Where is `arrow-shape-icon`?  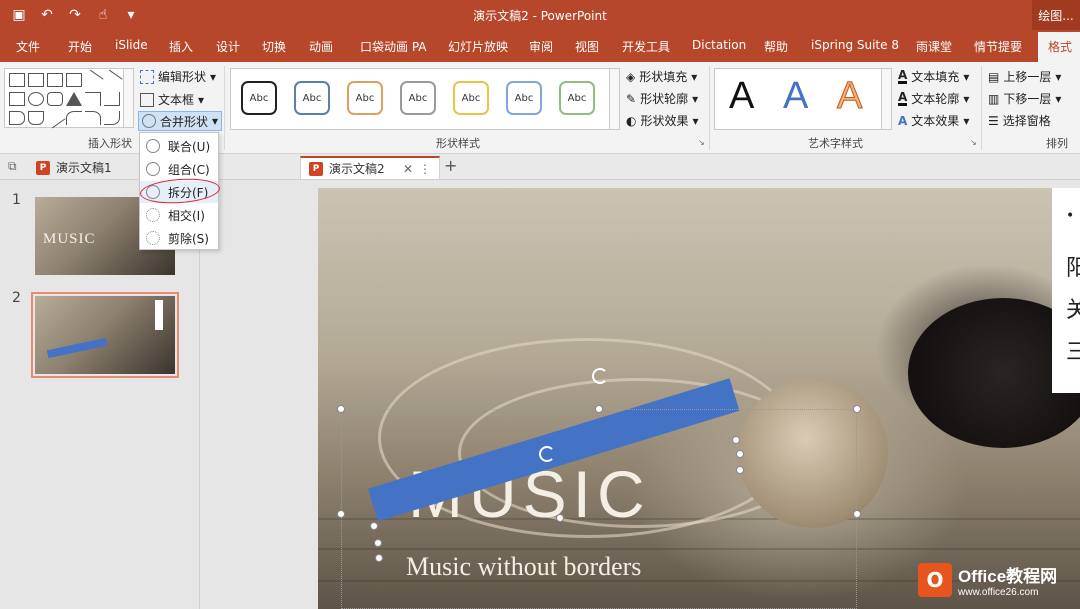 arrow-shape-icon is located at coordinates (112, 80).